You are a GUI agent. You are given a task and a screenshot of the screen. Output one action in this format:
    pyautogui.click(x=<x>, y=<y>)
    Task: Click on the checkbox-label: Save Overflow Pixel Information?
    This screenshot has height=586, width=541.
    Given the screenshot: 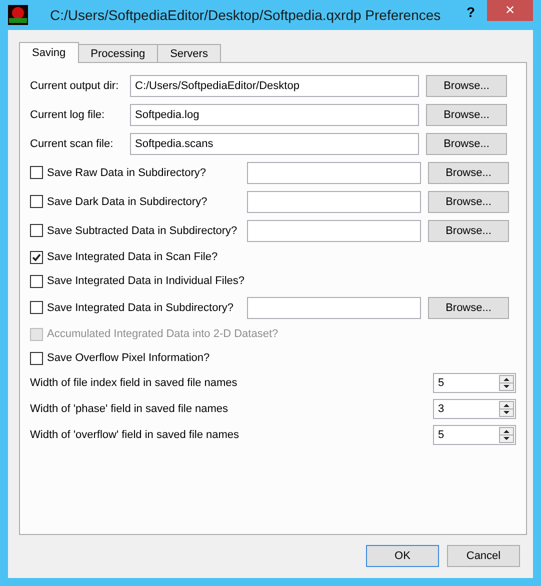 What is the action you would take?
    pyautogui.click(x=128, y=358)
    